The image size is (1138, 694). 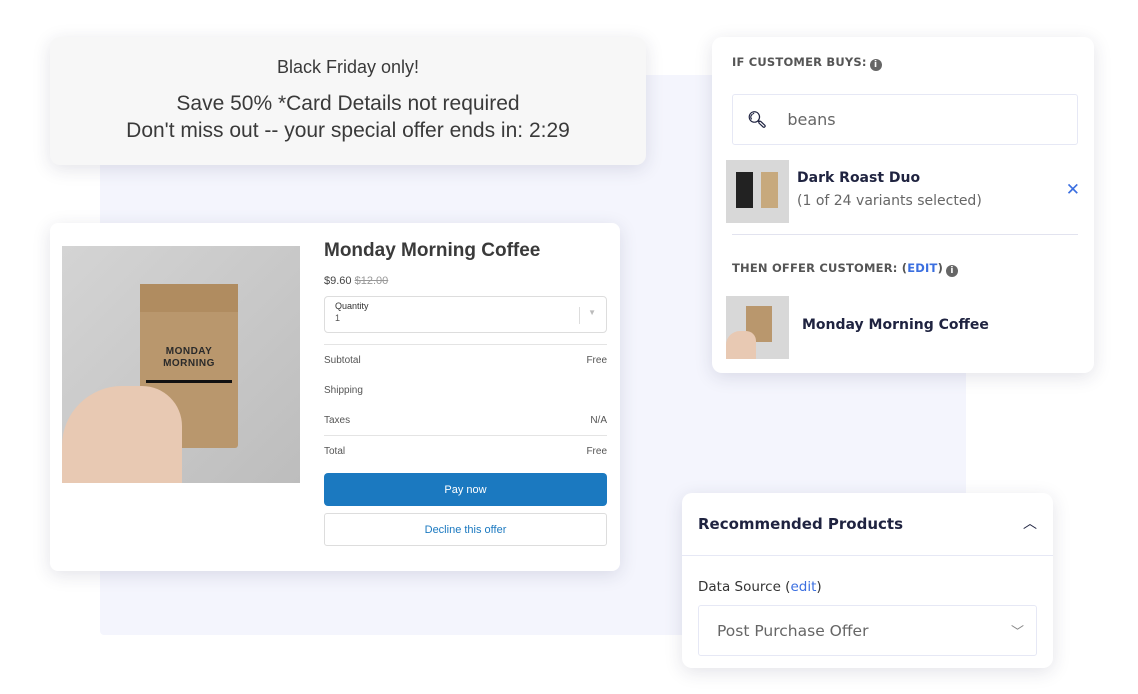 What do you see at coordinates (859, 178) in the screenshot?
I see `selected-product-name: Dark Roast Duo` at bounding box center [859, 178].